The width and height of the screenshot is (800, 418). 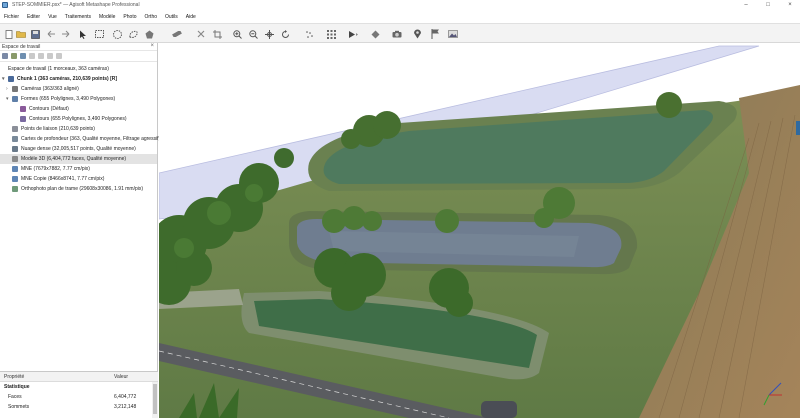 I want to click on zoom-out-icon, so click(x=253, y=34).